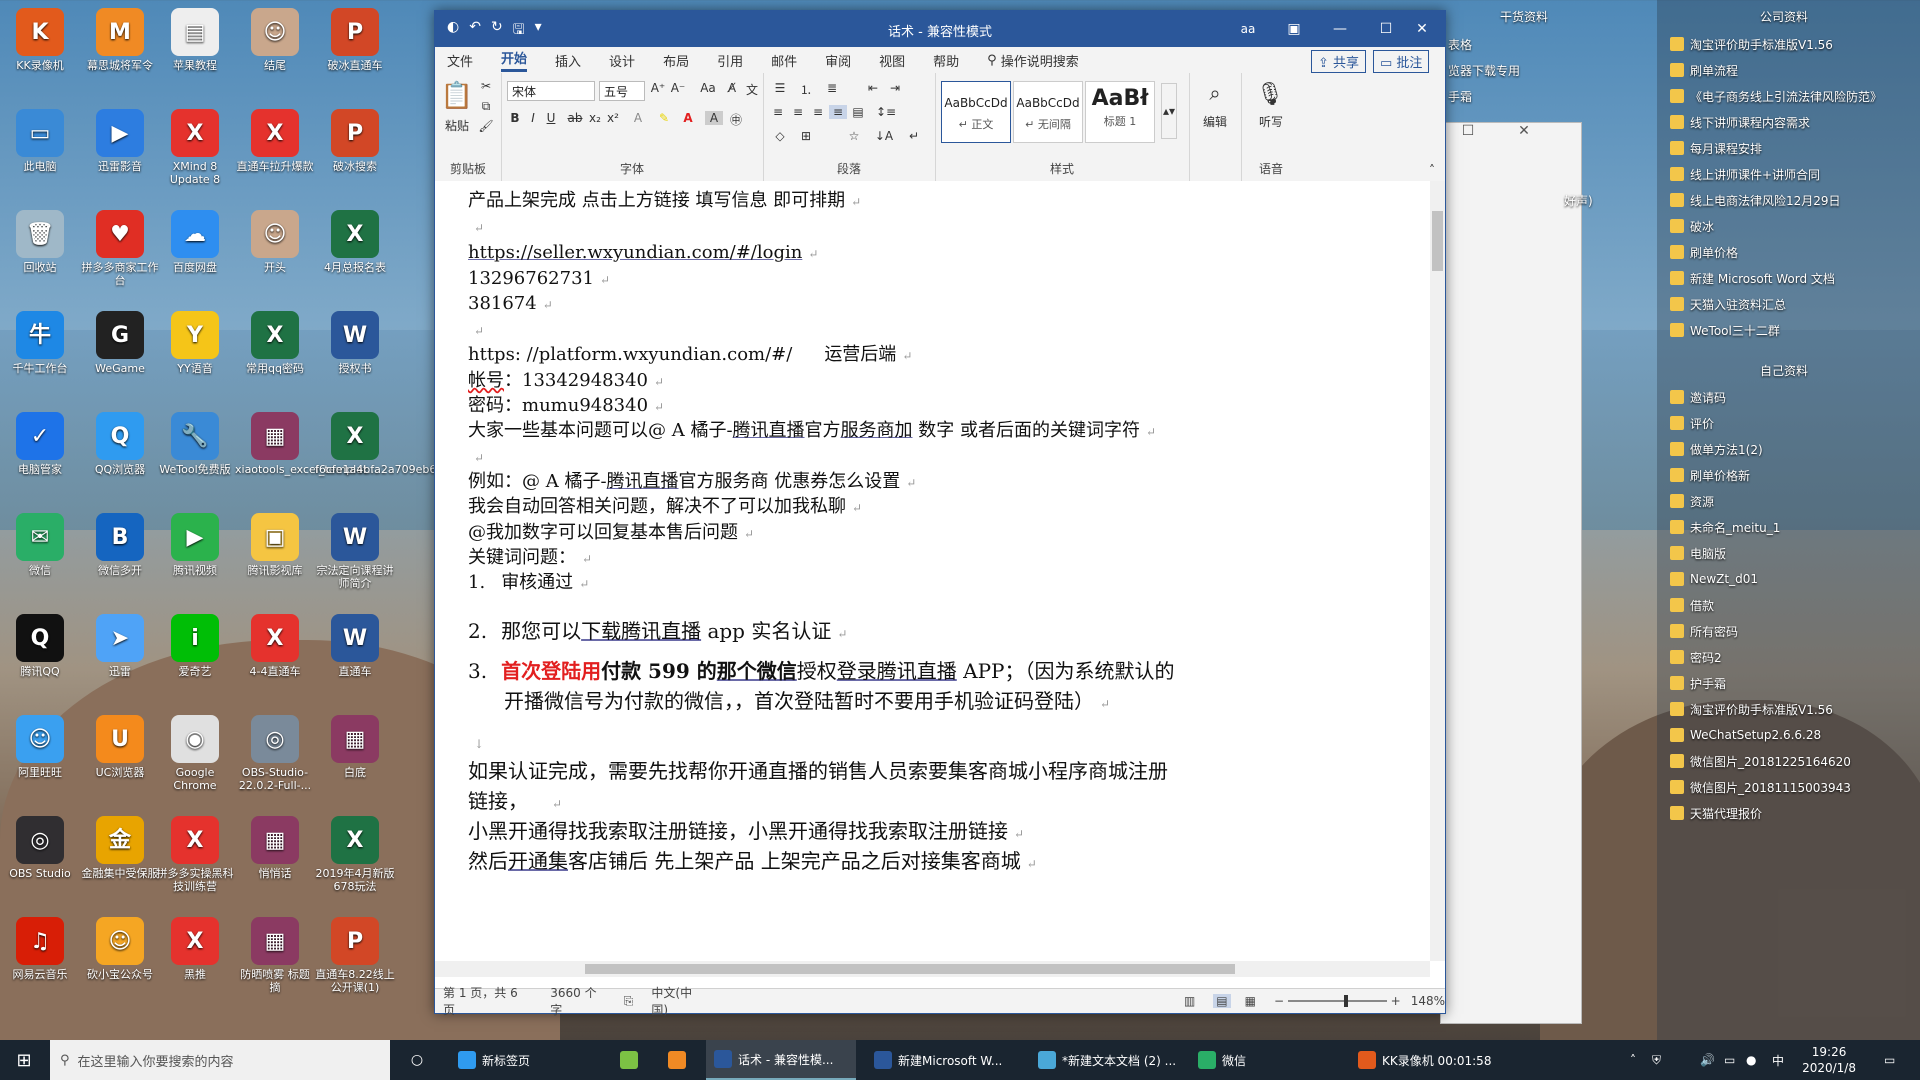 This screenshot has width=1920, height=1080. Describe the element at coordinates (752, 89) in the screenshot. I see `phonetic-icon: 文` at that location.